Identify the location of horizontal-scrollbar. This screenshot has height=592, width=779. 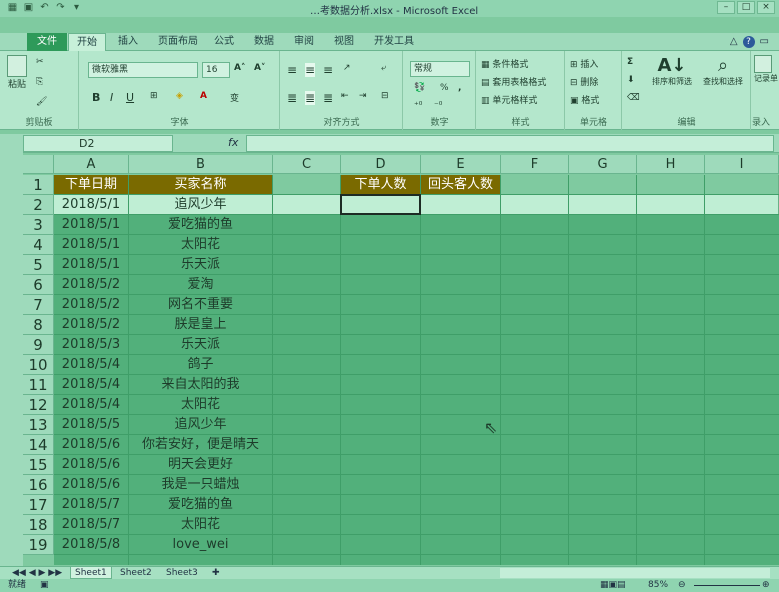
(635, 573).